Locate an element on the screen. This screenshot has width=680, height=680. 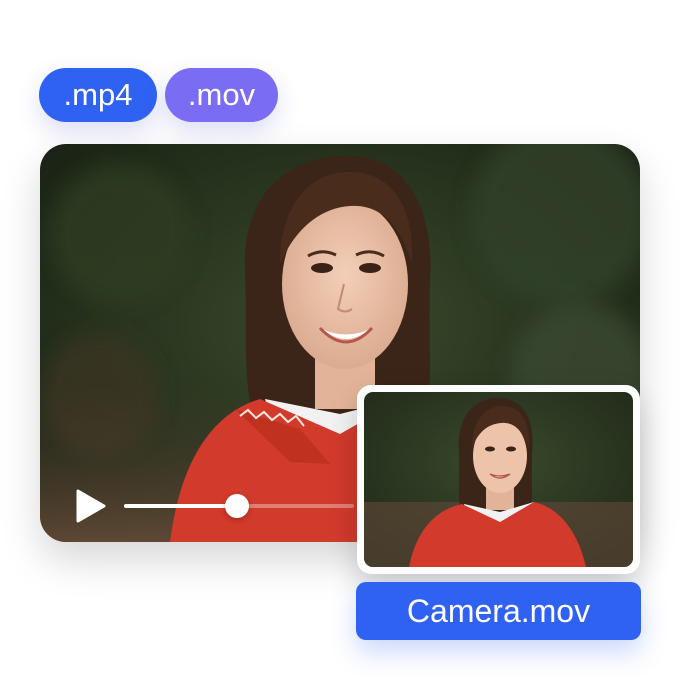
camera-preview-frame is located at coordinates (498, 479).